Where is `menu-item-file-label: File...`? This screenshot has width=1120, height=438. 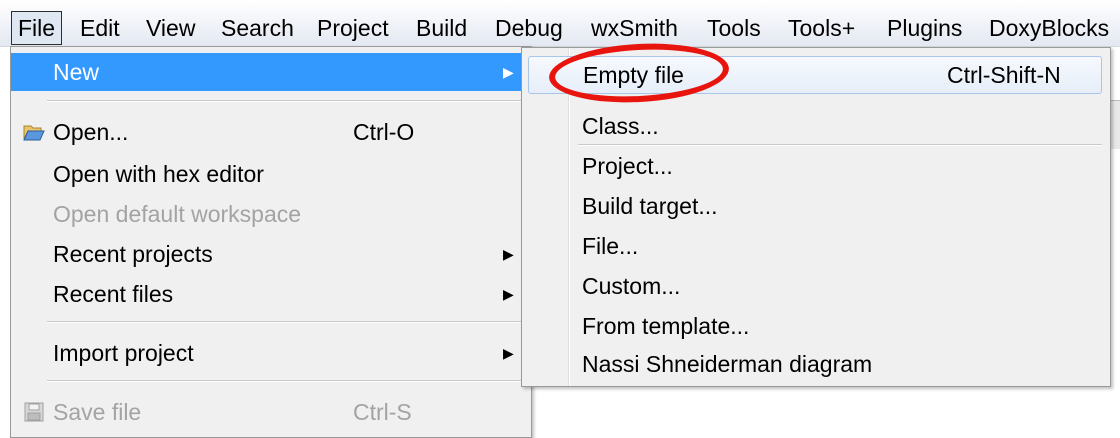 menu-item-file-label: File... is located at coordinates (610, 246).